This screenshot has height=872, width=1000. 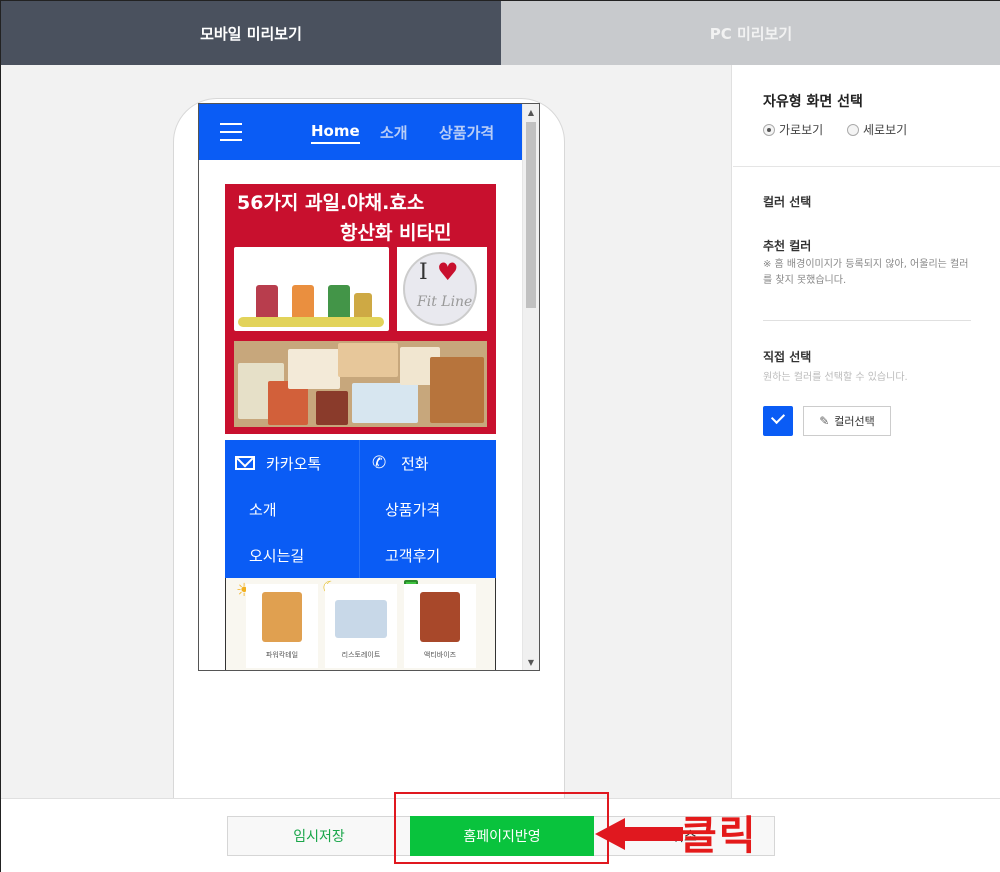 What do you see at coordinates (778, 421) in the screenshot?
I see `selected-color-swatch` at bounding box center [778, 421].